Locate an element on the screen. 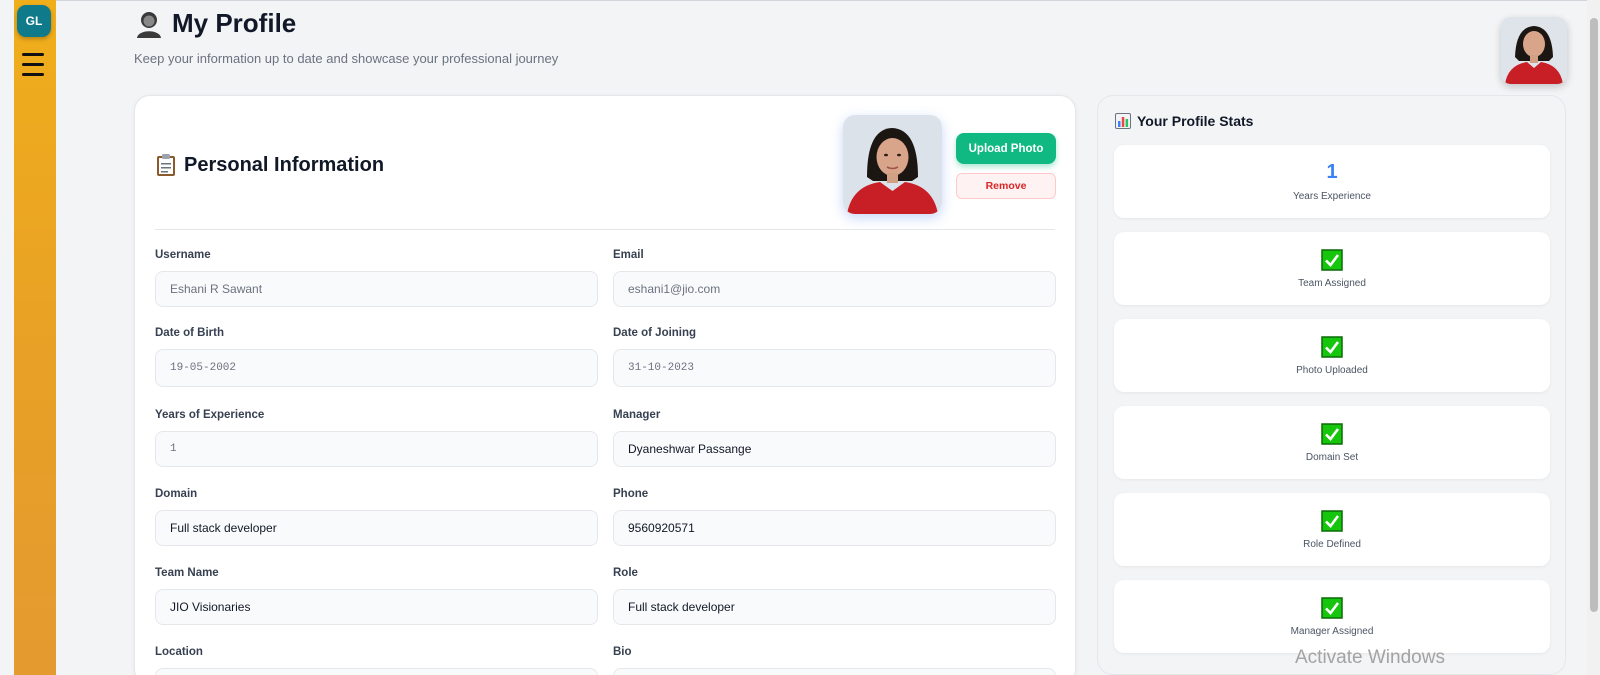  role-label: Role is located at coordinates (625, 573).